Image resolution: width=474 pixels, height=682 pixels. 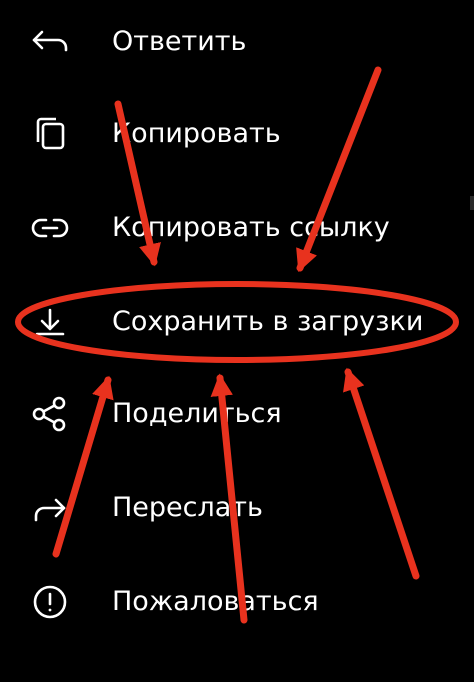 I want to click on menu-item-copy-link: Копировать ссылку, so click(x=237, y=233).